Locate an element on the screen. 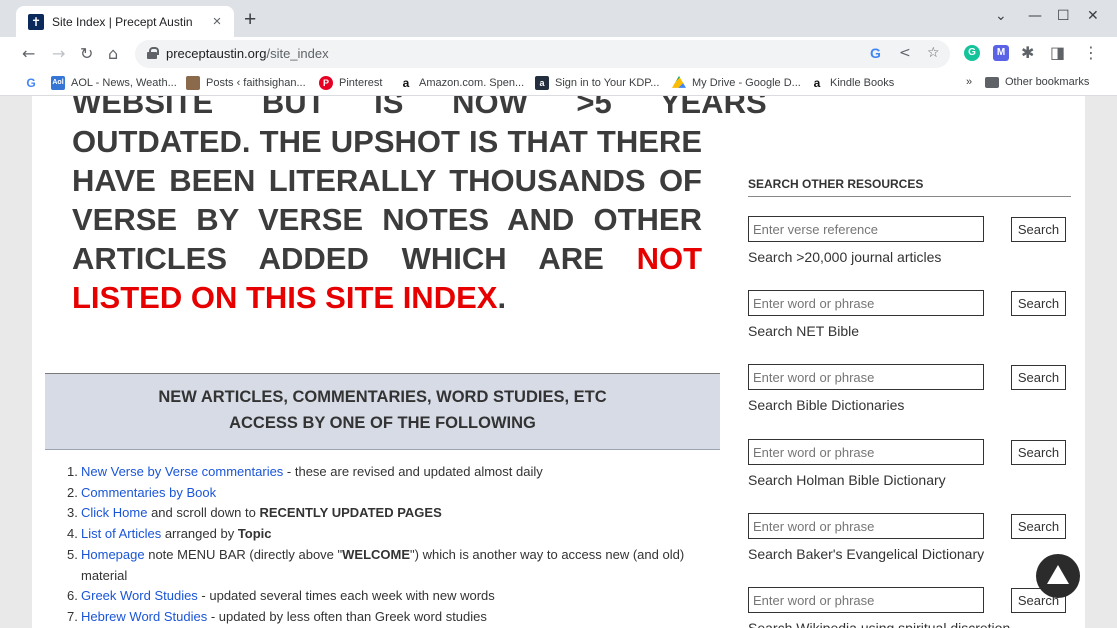  search-label: Search >20,000 journal articles is located at coordinates (845, 257).